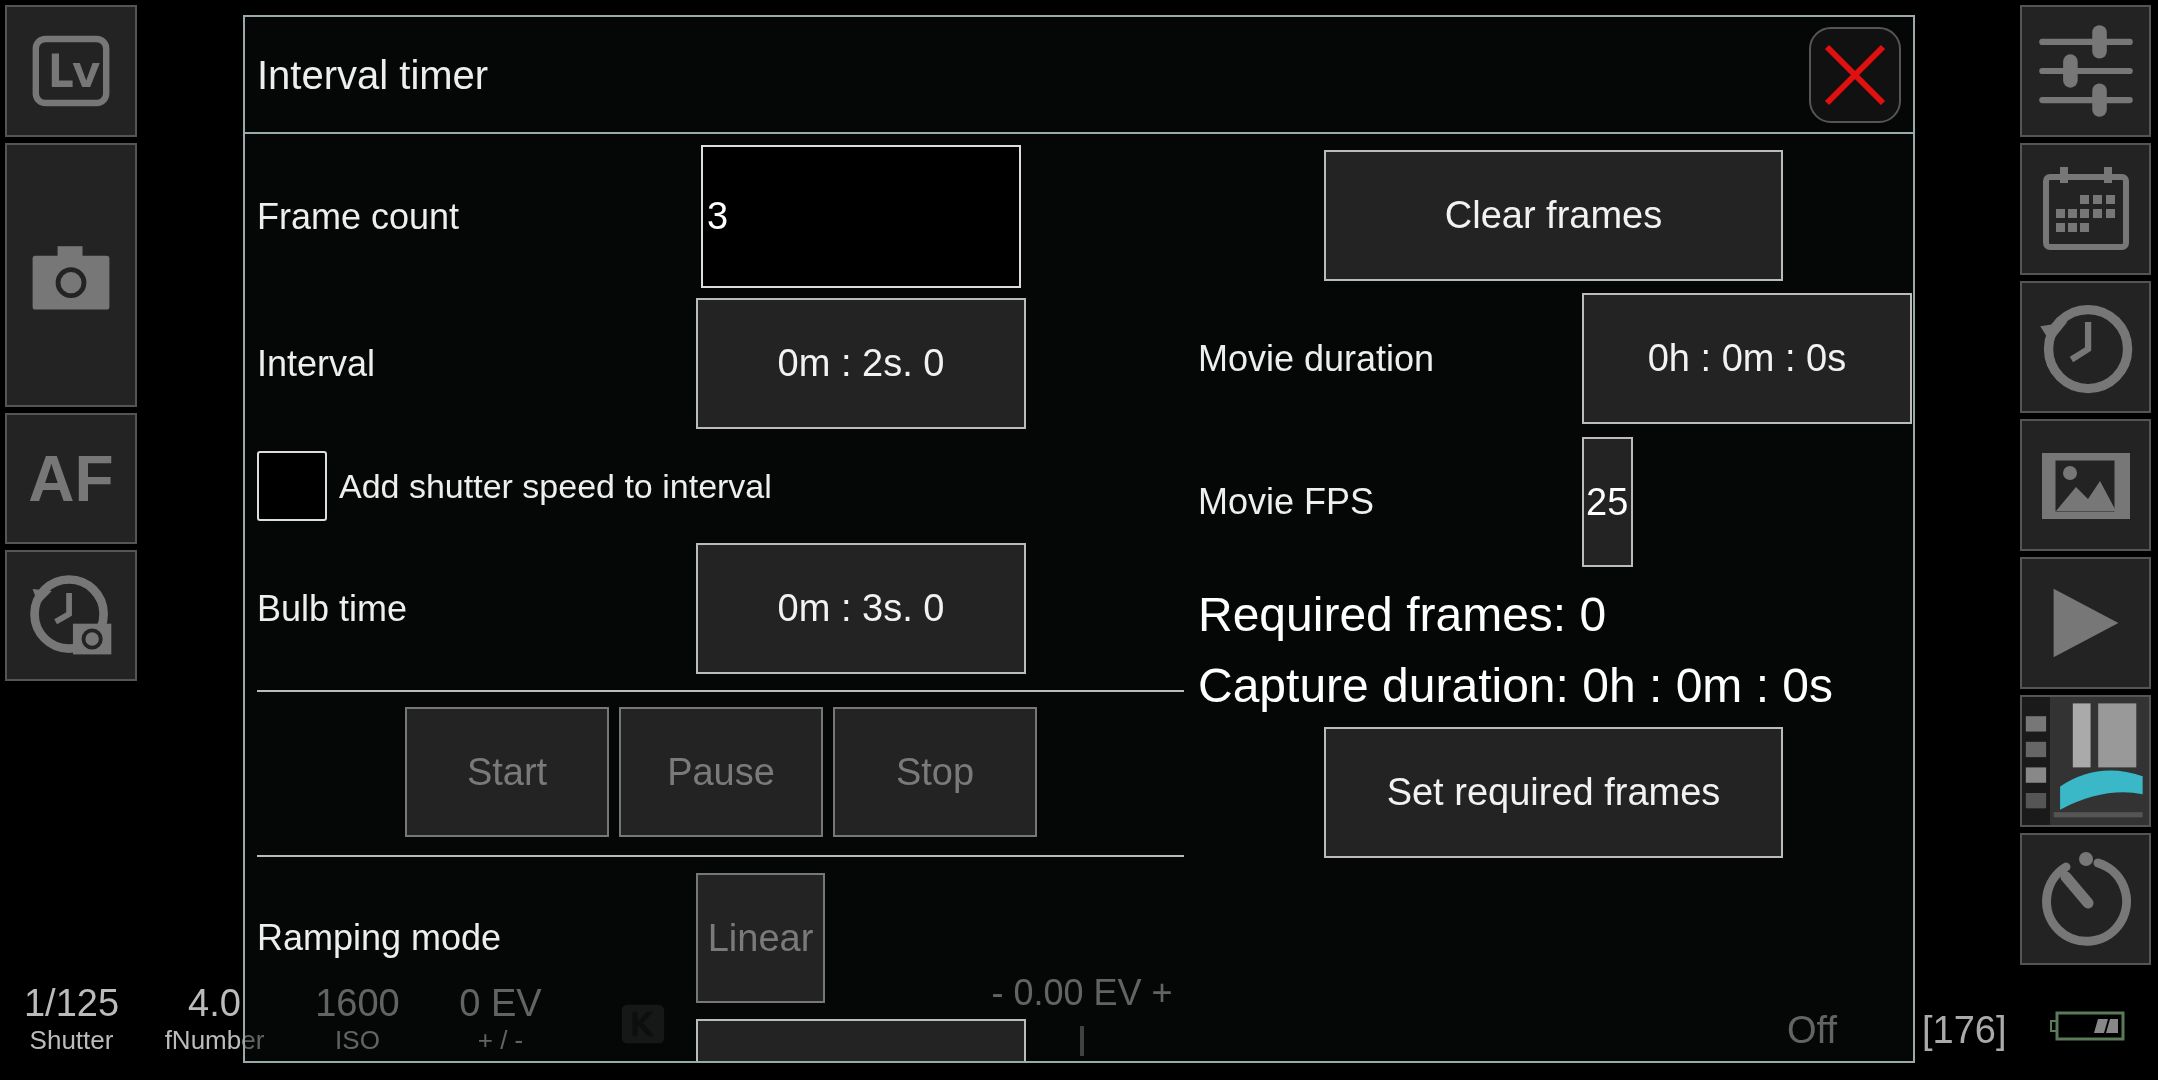 This screenshot has width=2158, height=1080. What do you see at coordinates (861, 216) in the screenshot?
I see `frame-count-field: 3` at bounding box center [861, 216].